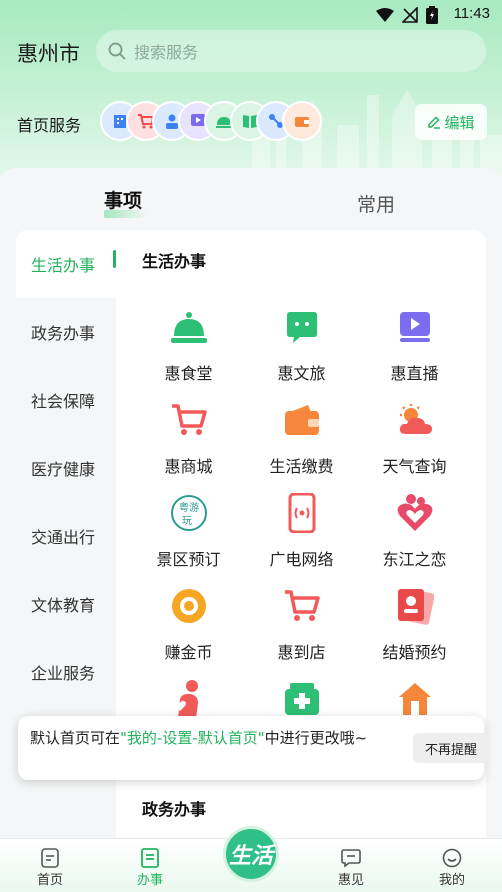 This screenshot has width=502, height=892. What do you see at coordinates (414, 354) in the screenshot?
I see `service-item-hui-live: 惠直播` at bounding box center [414, 354].